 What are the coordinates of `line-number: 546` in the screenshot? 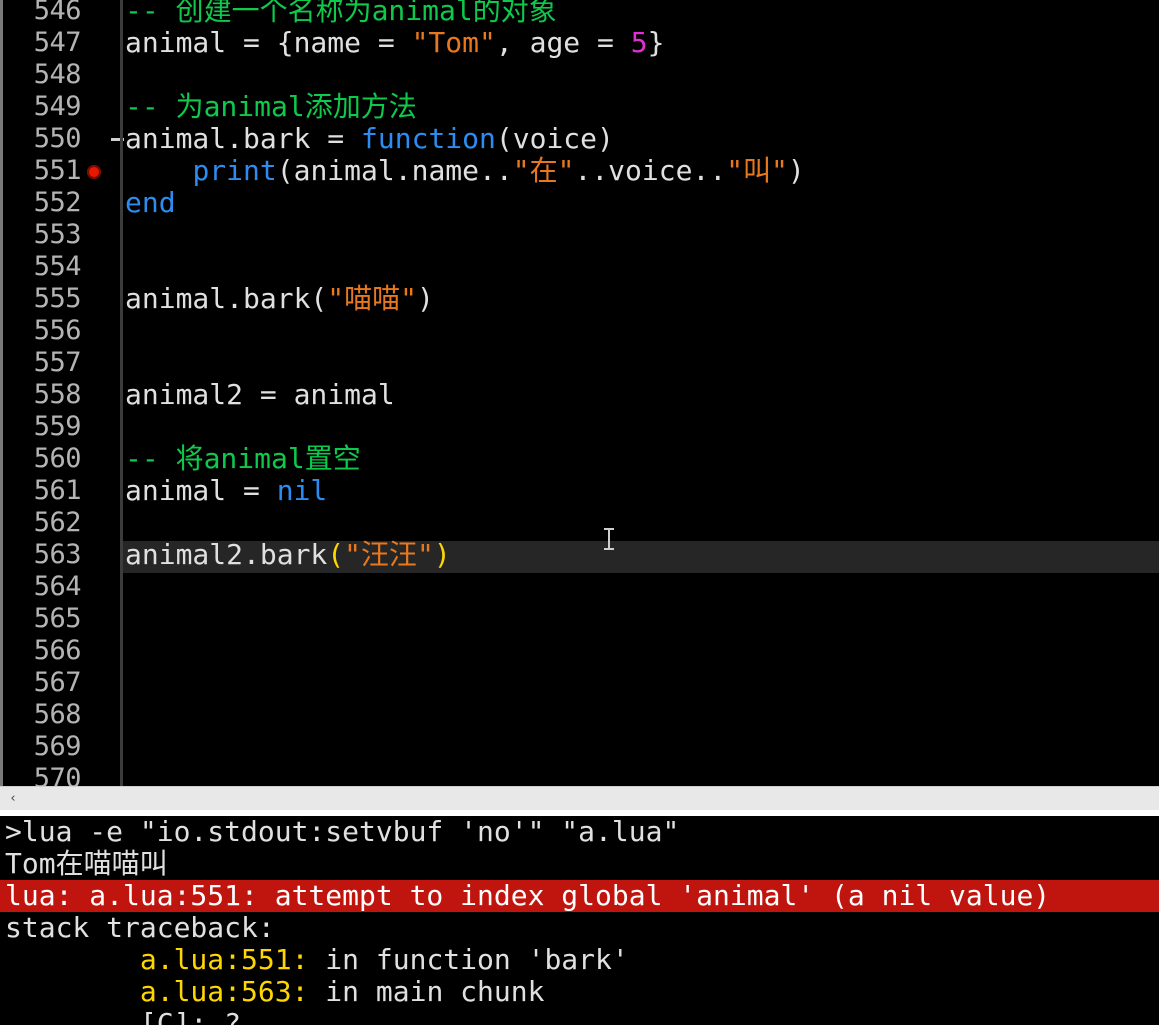 It's located at (57, 13).